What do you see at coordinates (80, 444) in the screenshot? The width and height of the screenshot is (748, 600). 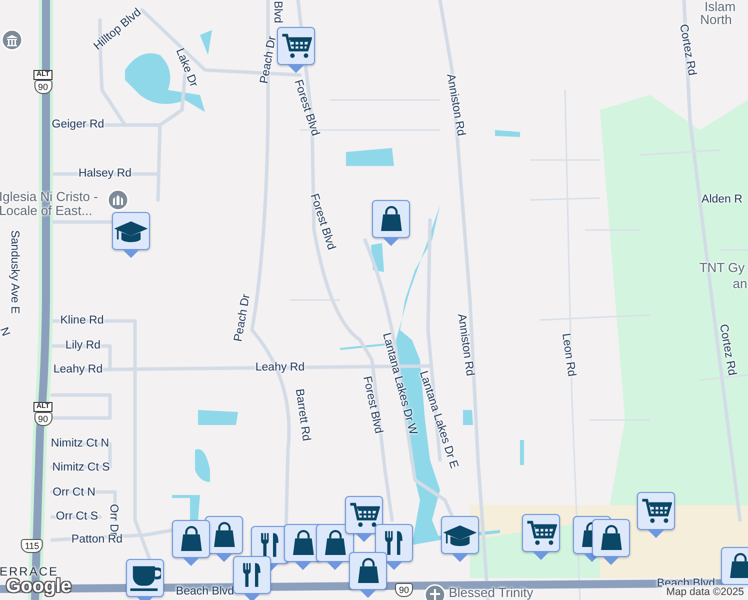 I see `street-label: Nimitz Ct N` at bounding box center [80, 444].